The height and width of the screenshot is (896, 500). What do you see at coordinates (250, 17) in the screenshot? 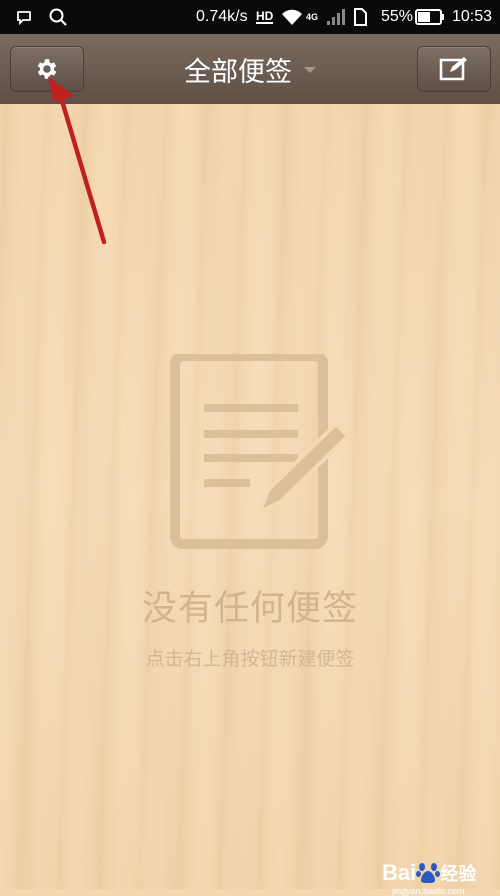
I see `status-bar: 0.74k/s HD 4G 55% 10:53` at bounding box center [250, 17].